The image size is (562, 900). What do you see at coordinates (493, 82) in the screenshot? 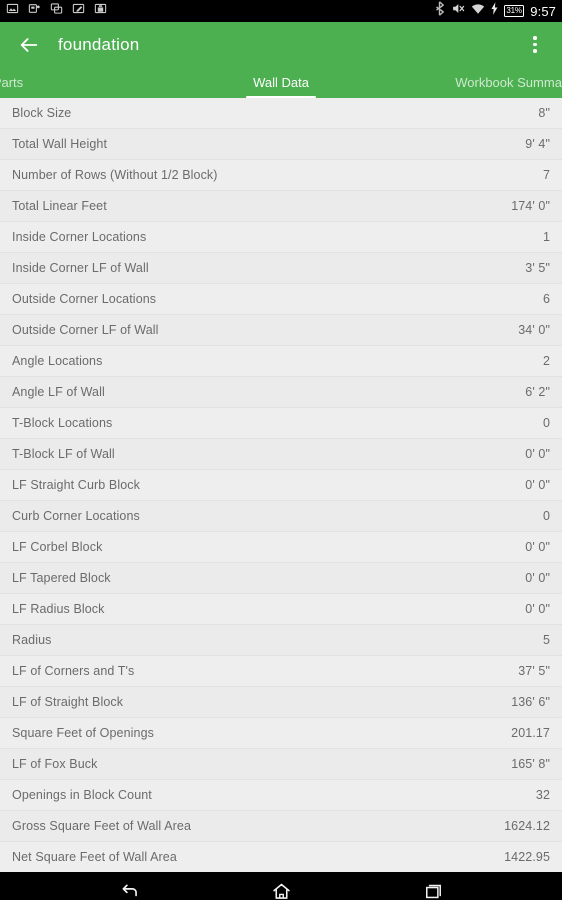
I see `tab-workbook-summary: Workbook Summary` at bounding box center [493, 82].